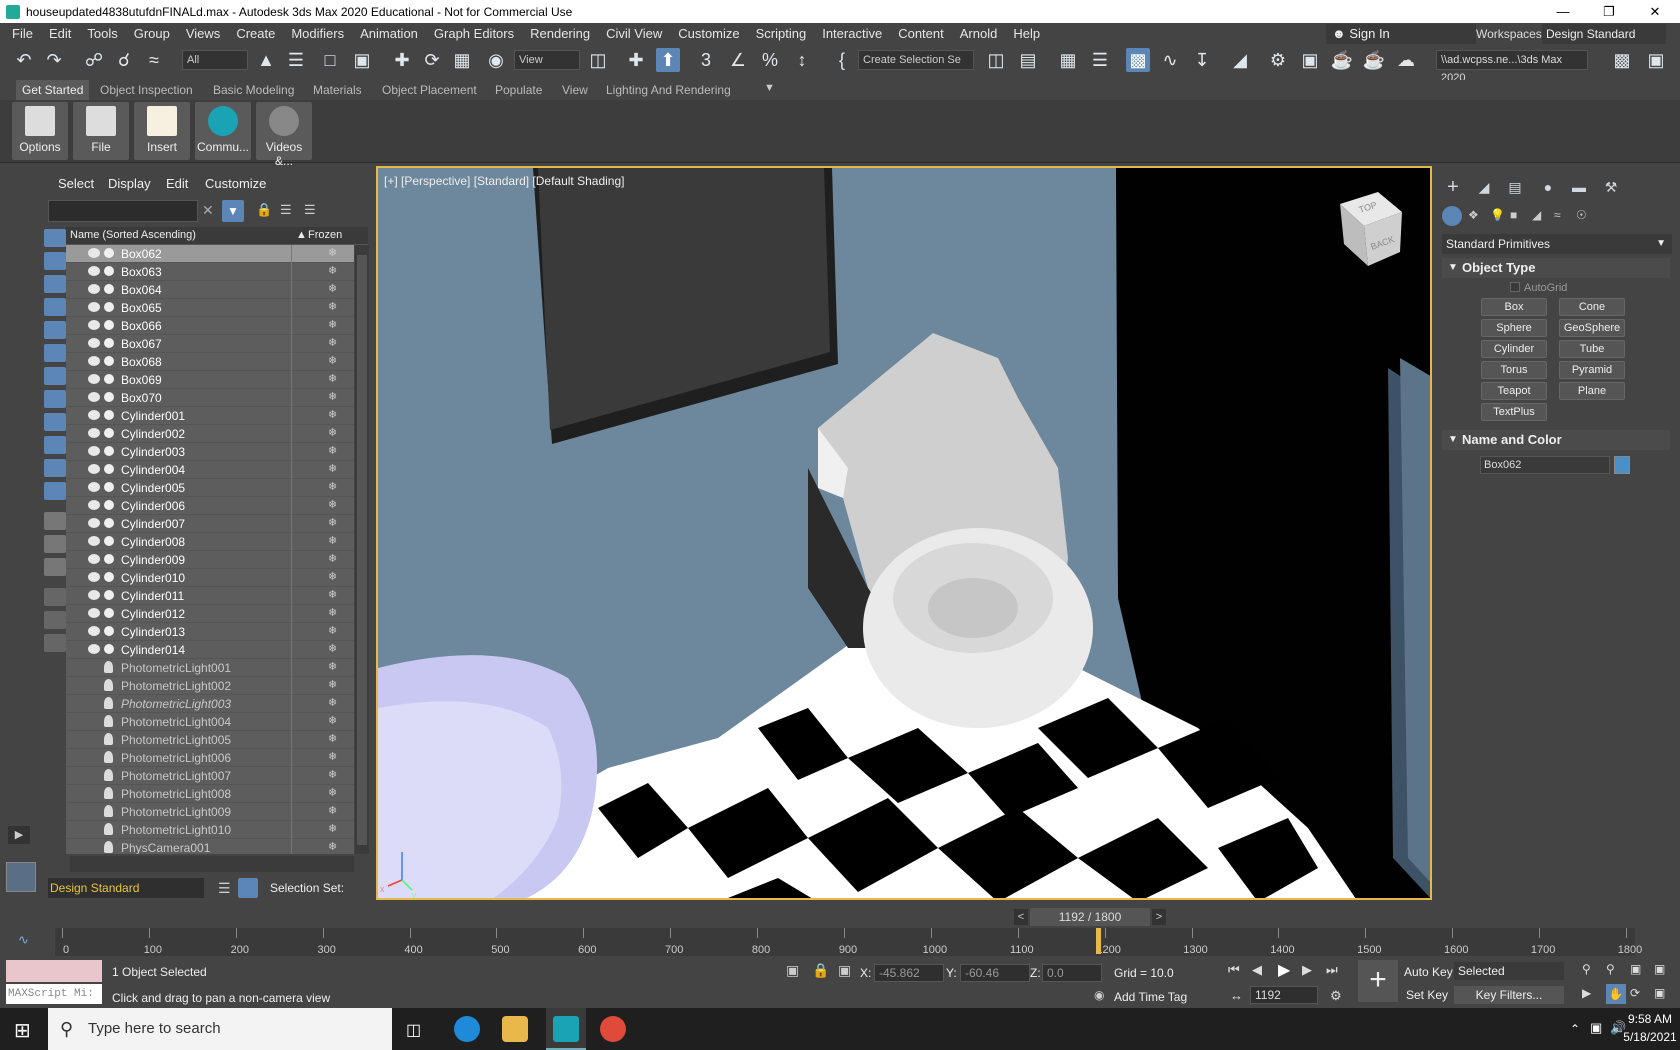 This screenshot has height=1050, width=1680. Describe the element at coordinates (1635, 993) in the screenshot. I see `orbit-subobject-icon: ⟳` at that location.